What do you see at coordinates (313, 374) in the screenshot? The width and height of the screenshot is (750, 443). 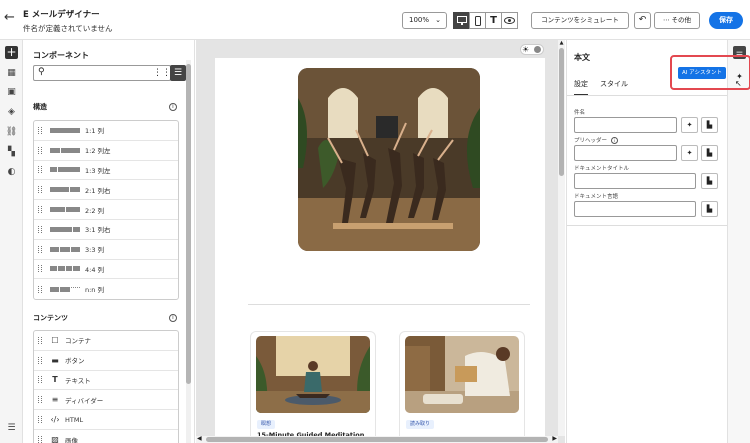 I see `meditation-image` at bounding box center [313, 374].